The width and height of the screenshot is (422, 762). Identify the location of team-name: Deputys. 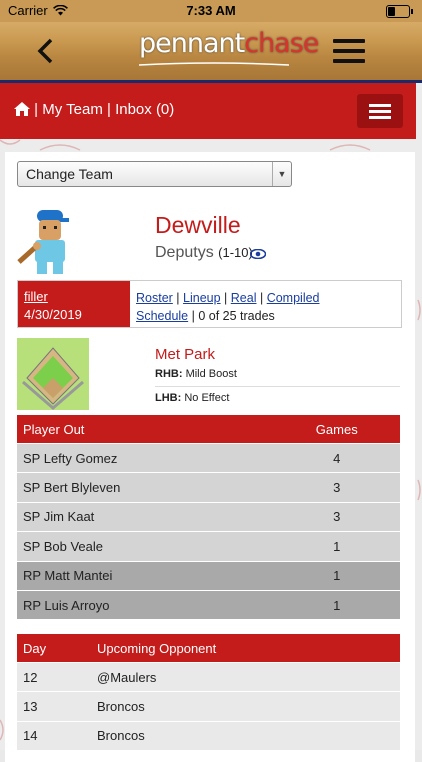
(184, 252).